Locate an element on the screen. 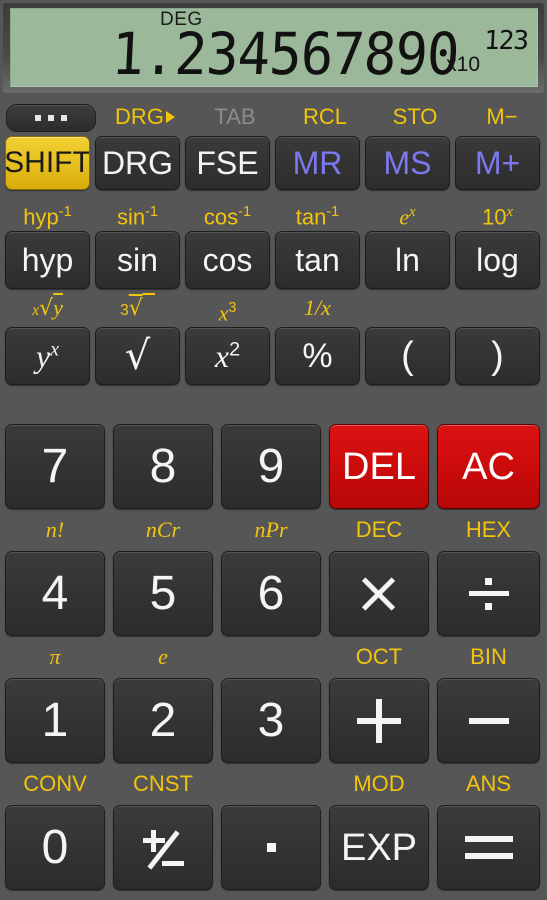  shift-label-drg: DRG is located at coordinates (145, 117).